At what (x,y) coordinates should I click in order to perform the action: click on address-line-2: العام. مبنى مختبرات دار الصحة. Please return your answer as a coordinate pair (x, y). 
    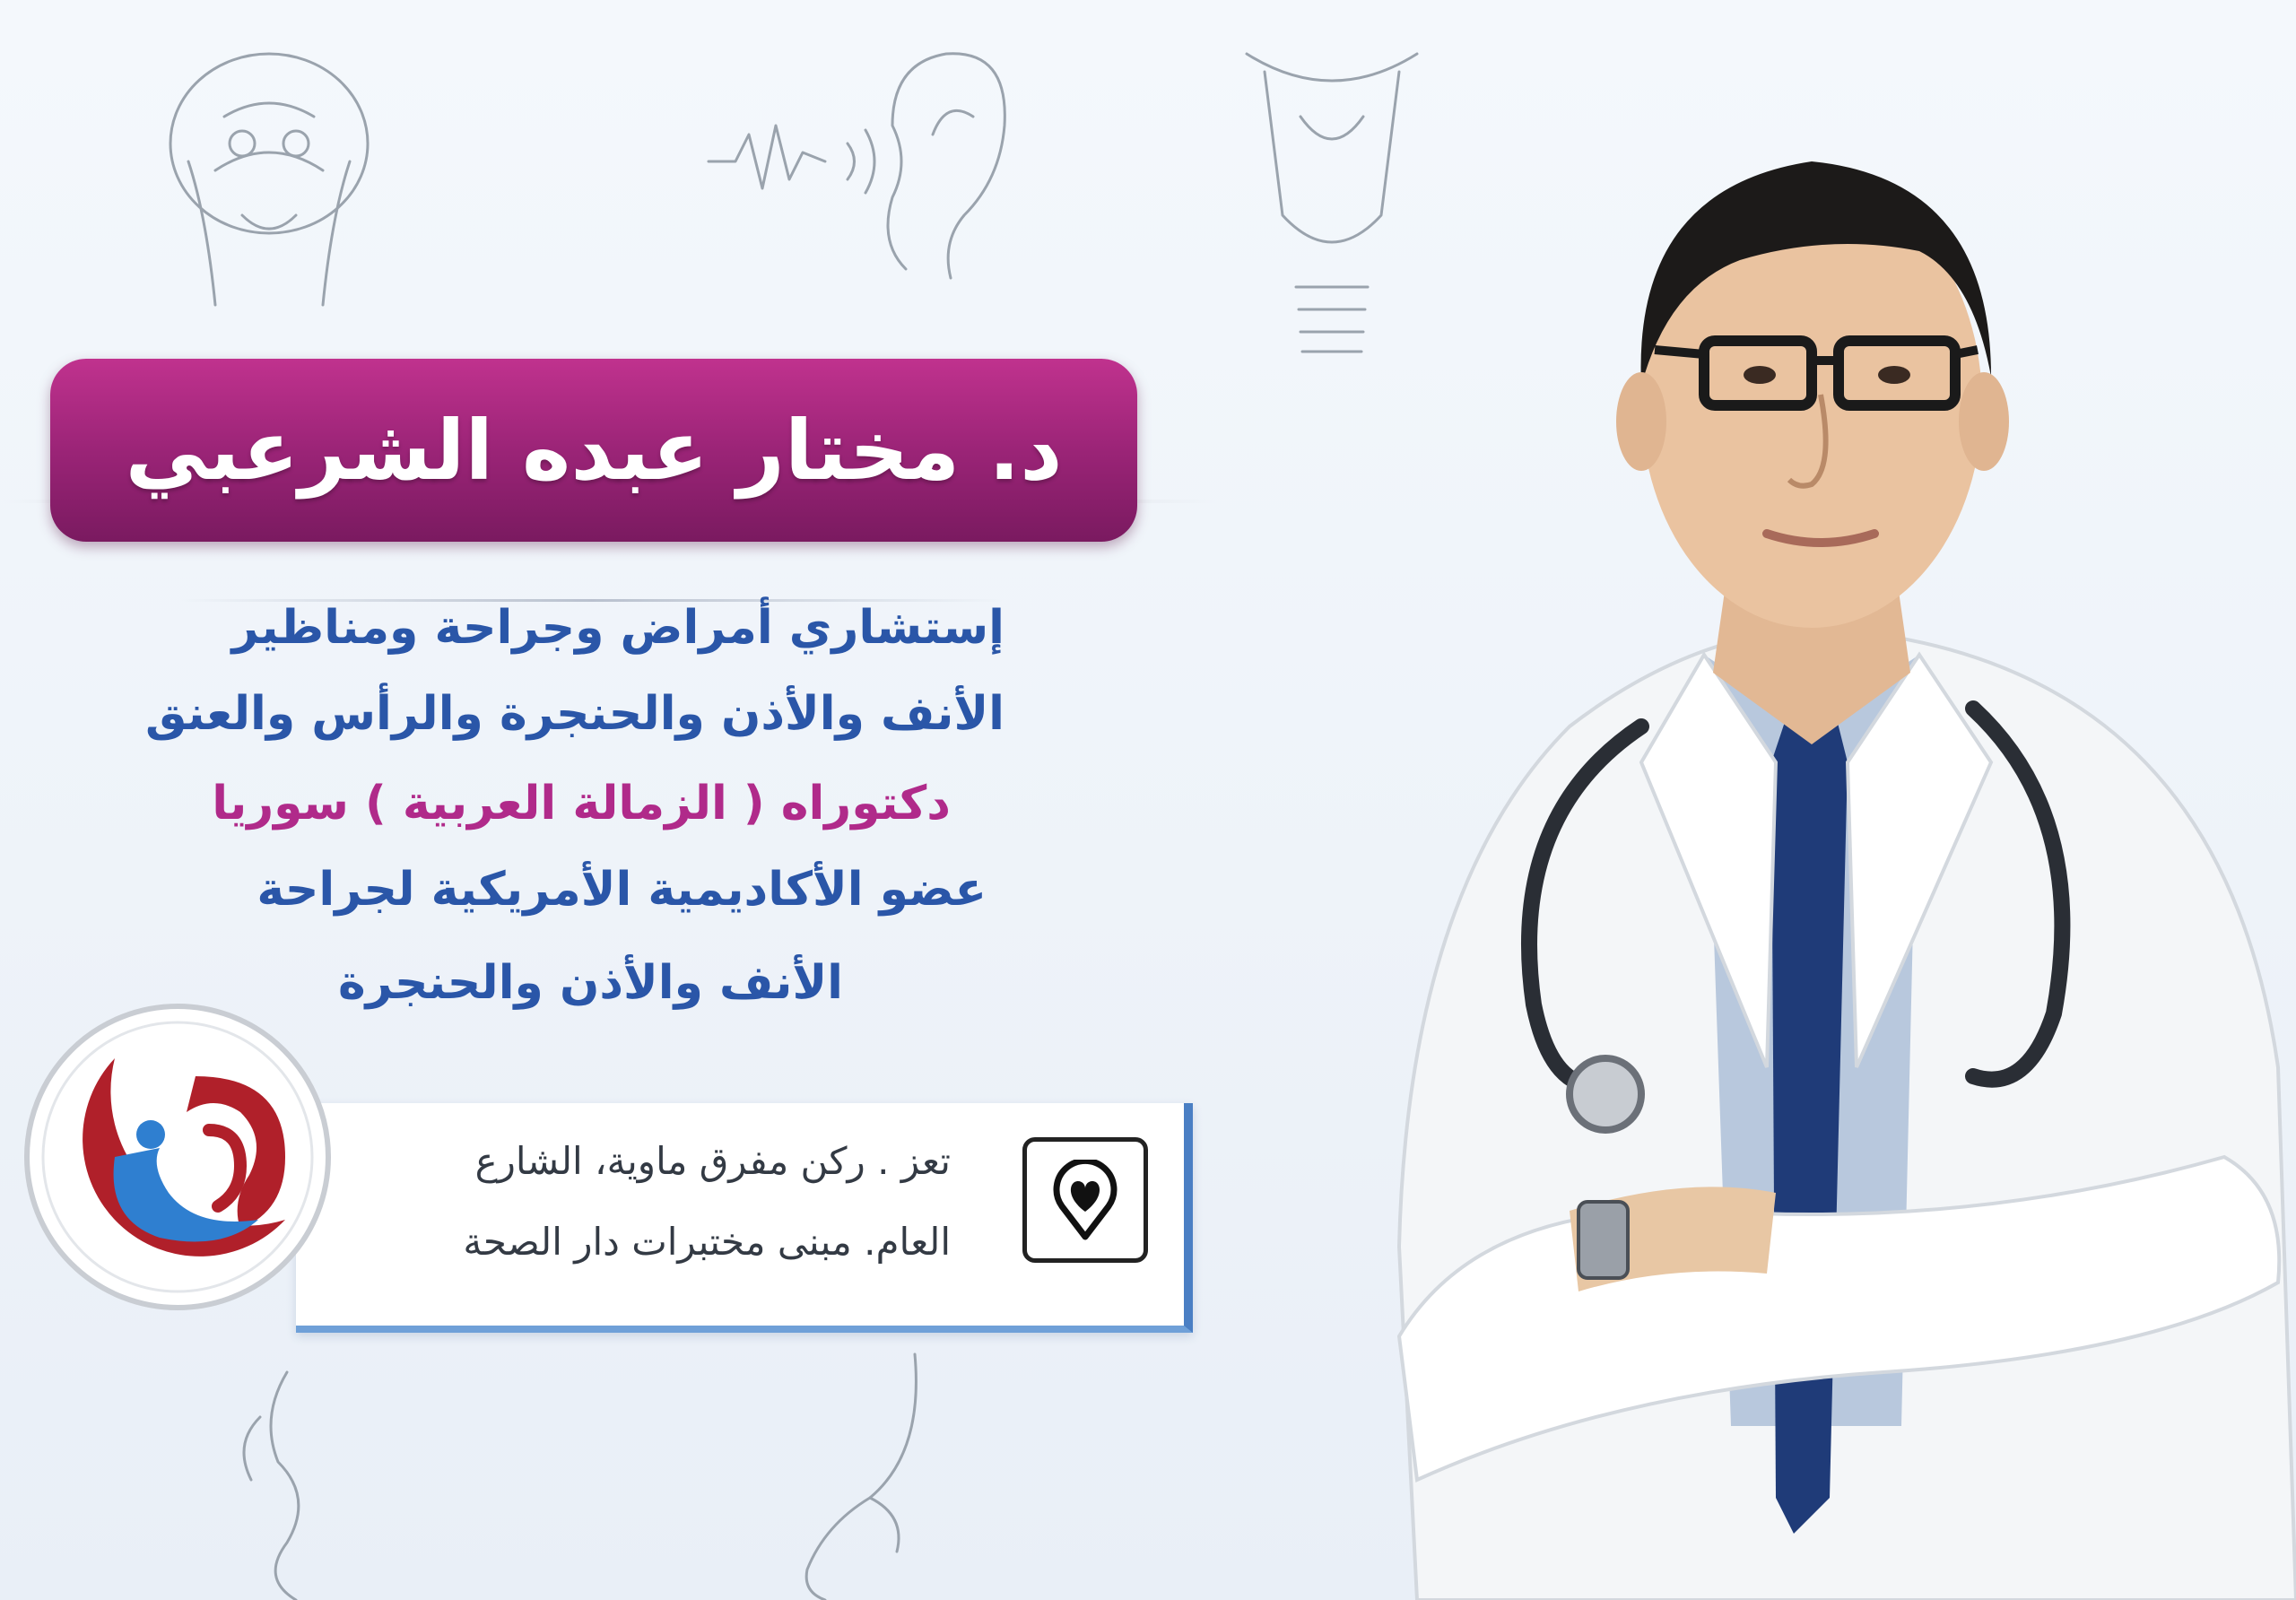
    Looking at the image, I should click on (707, 1242).